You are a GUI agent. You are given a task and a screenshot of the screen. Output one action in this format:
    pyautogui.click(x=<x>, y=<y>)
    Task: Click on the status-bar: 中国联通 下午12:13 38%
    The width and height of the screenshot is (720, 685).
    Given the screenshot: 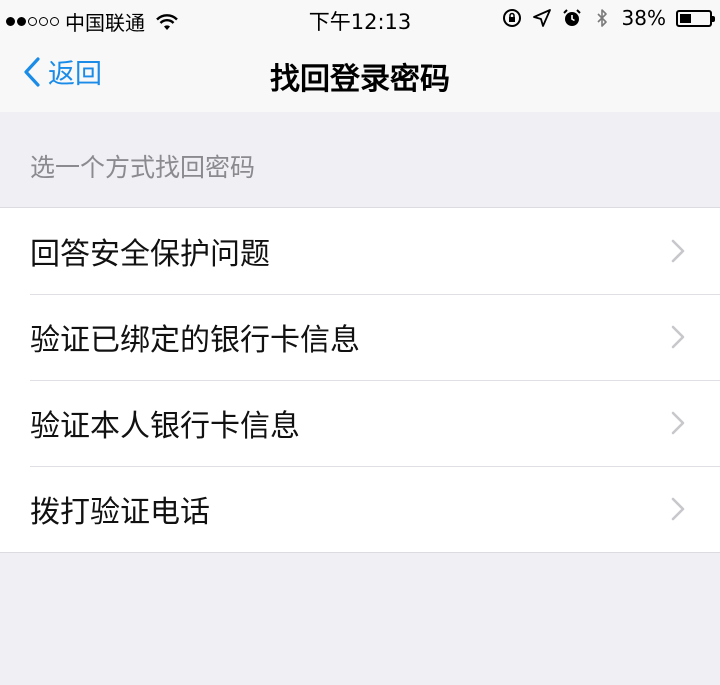 What is the action you would take?
    pyautogui.click(x=360, y=19)
    